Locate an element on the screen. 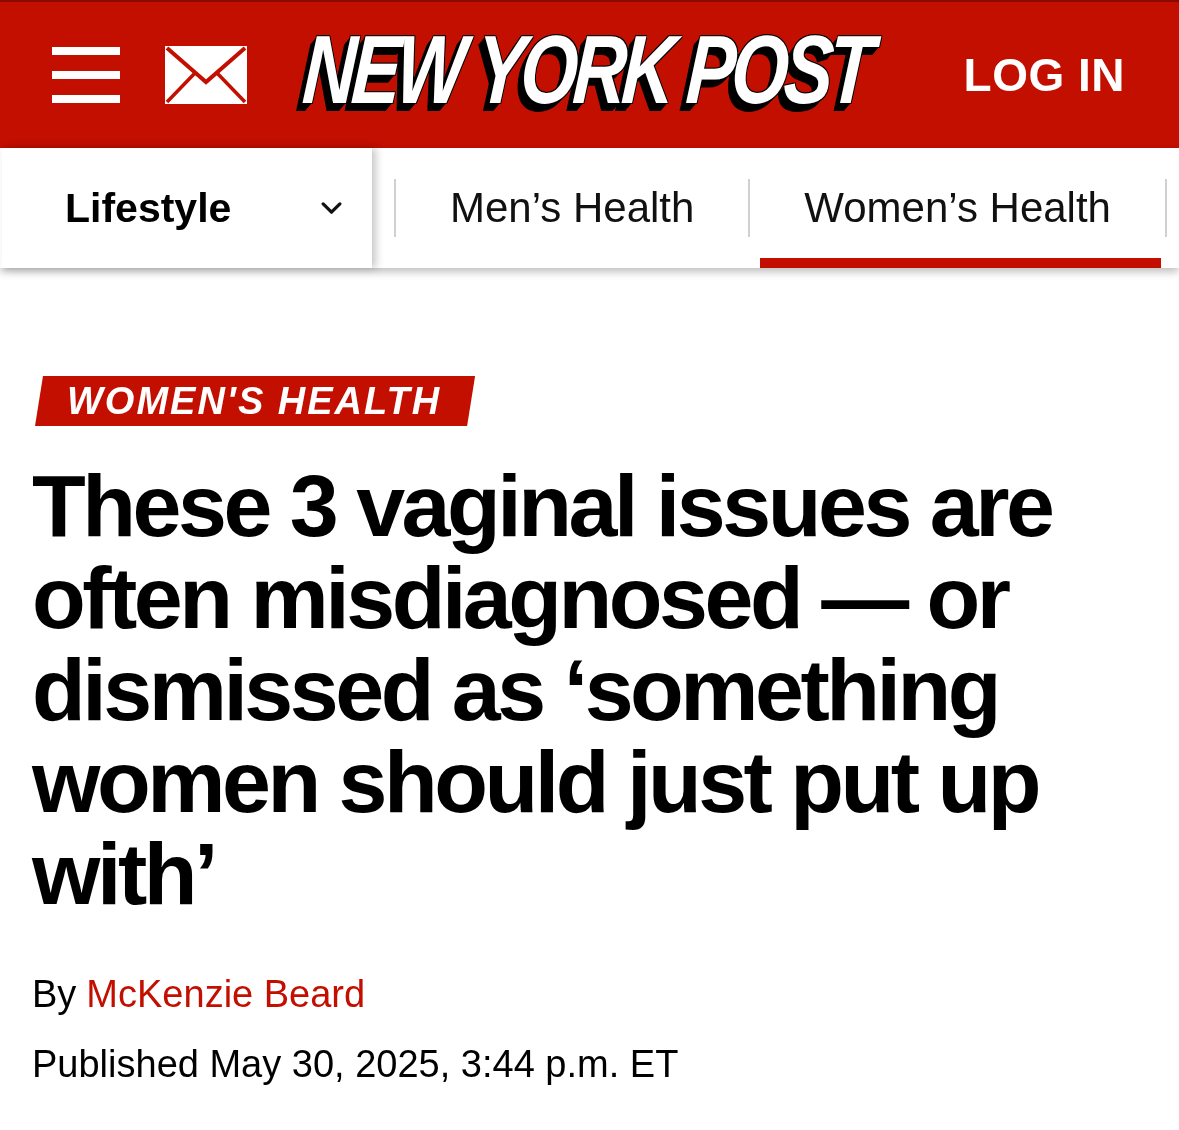 This screenshot has width=1179, height=1130. section-dropdown: Lifestyle is located at coordinates (187, 208).